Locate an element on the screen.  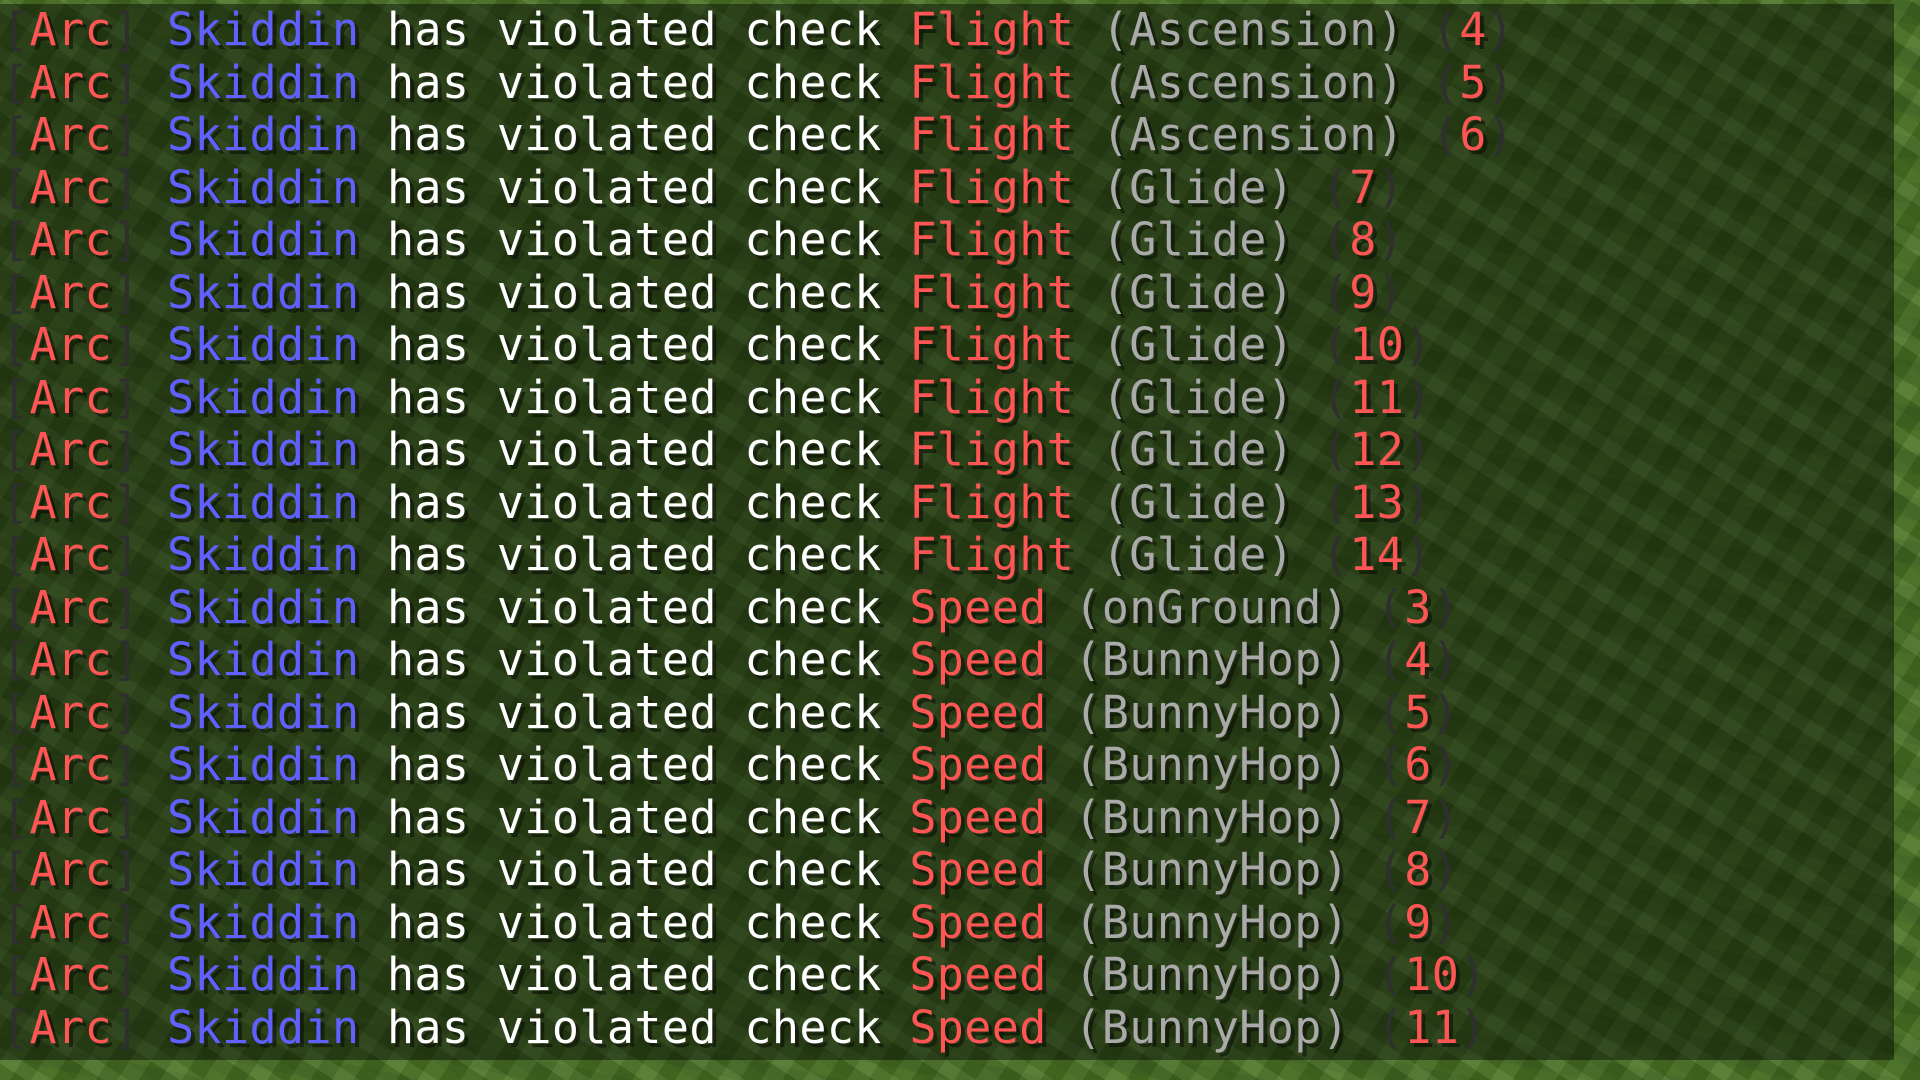
check-detail: (onGround) is located at coordinates (1212, 607).